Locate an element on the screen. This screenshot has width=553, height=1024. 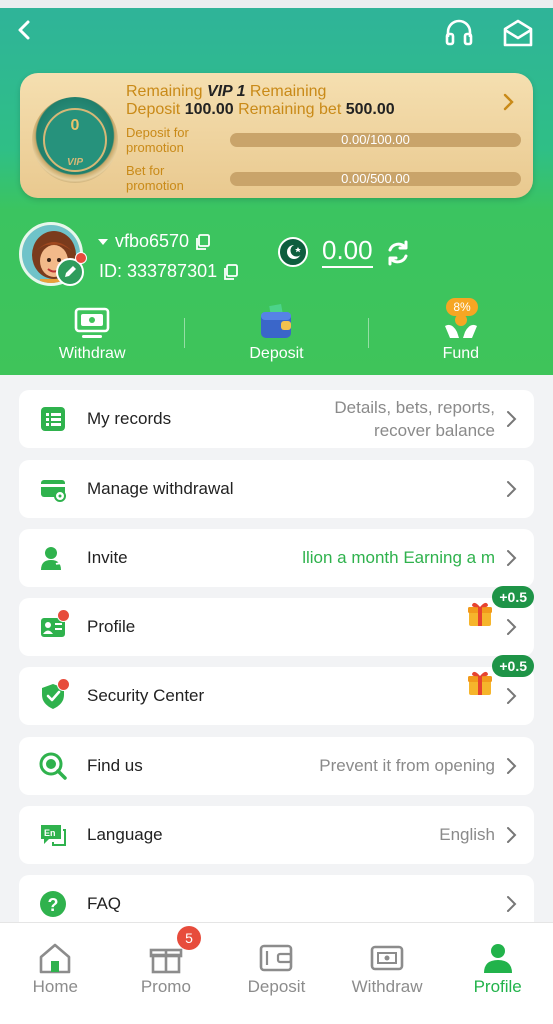
menu-value: Prevent it from opening is located at coordinates (407, 765).